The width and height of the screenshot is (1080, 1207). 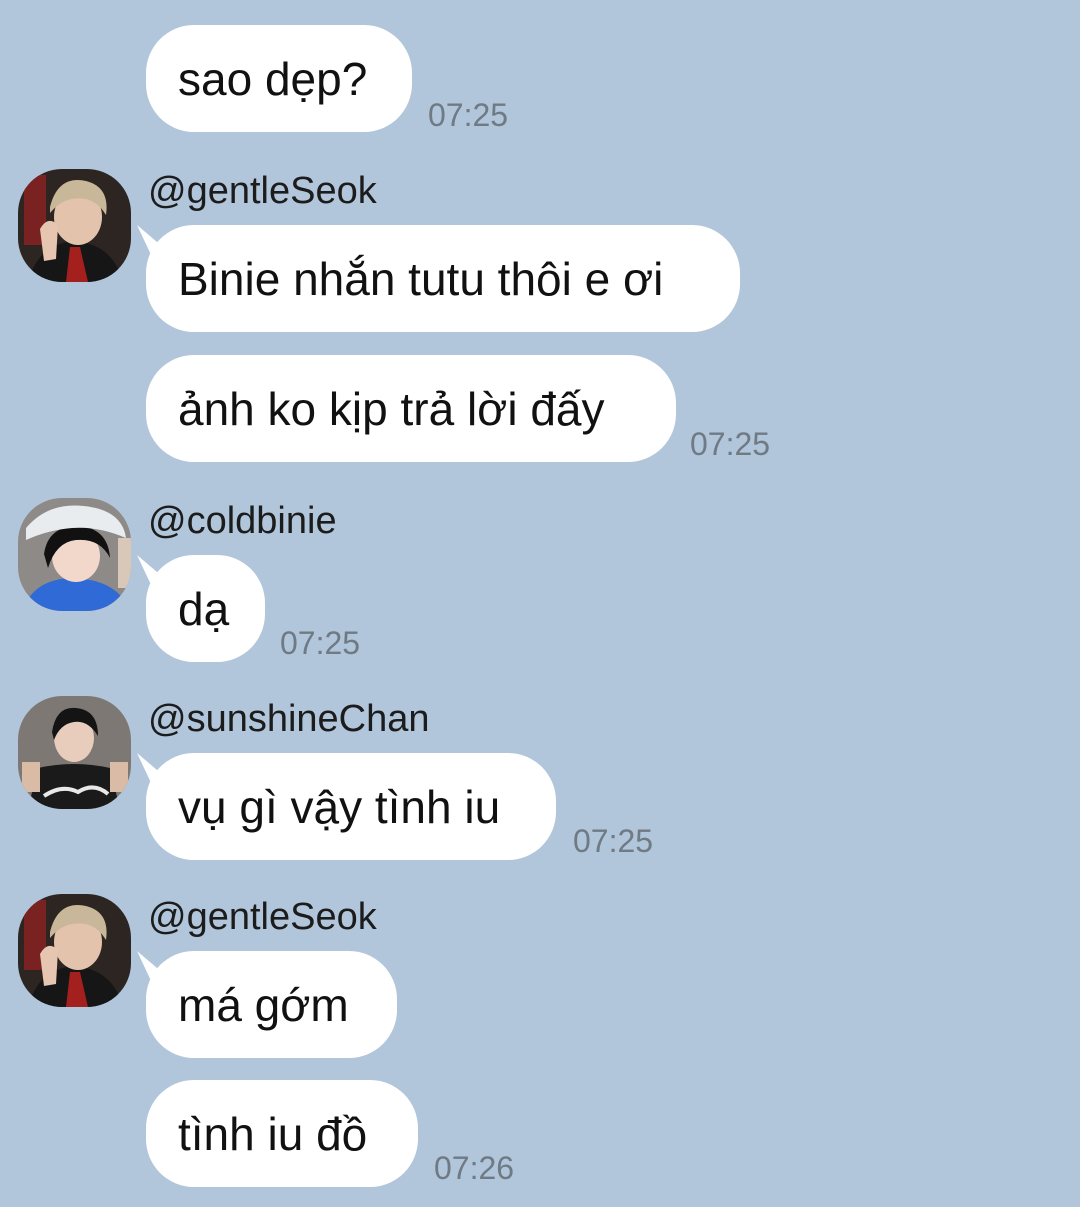 I want to click on message-timestamp: 07:26, so click(x=474, y=1168).